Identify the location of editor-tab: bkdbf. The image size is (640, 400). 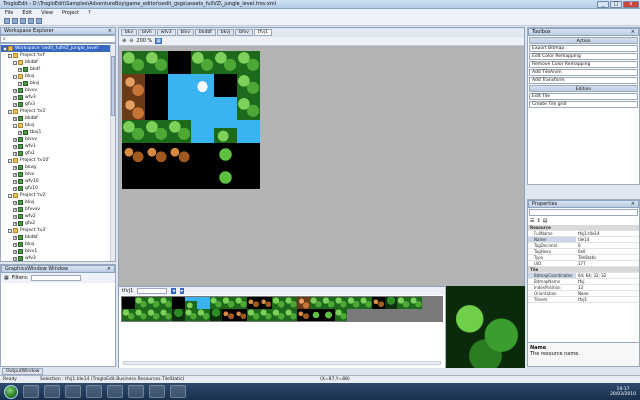
(205, 32).